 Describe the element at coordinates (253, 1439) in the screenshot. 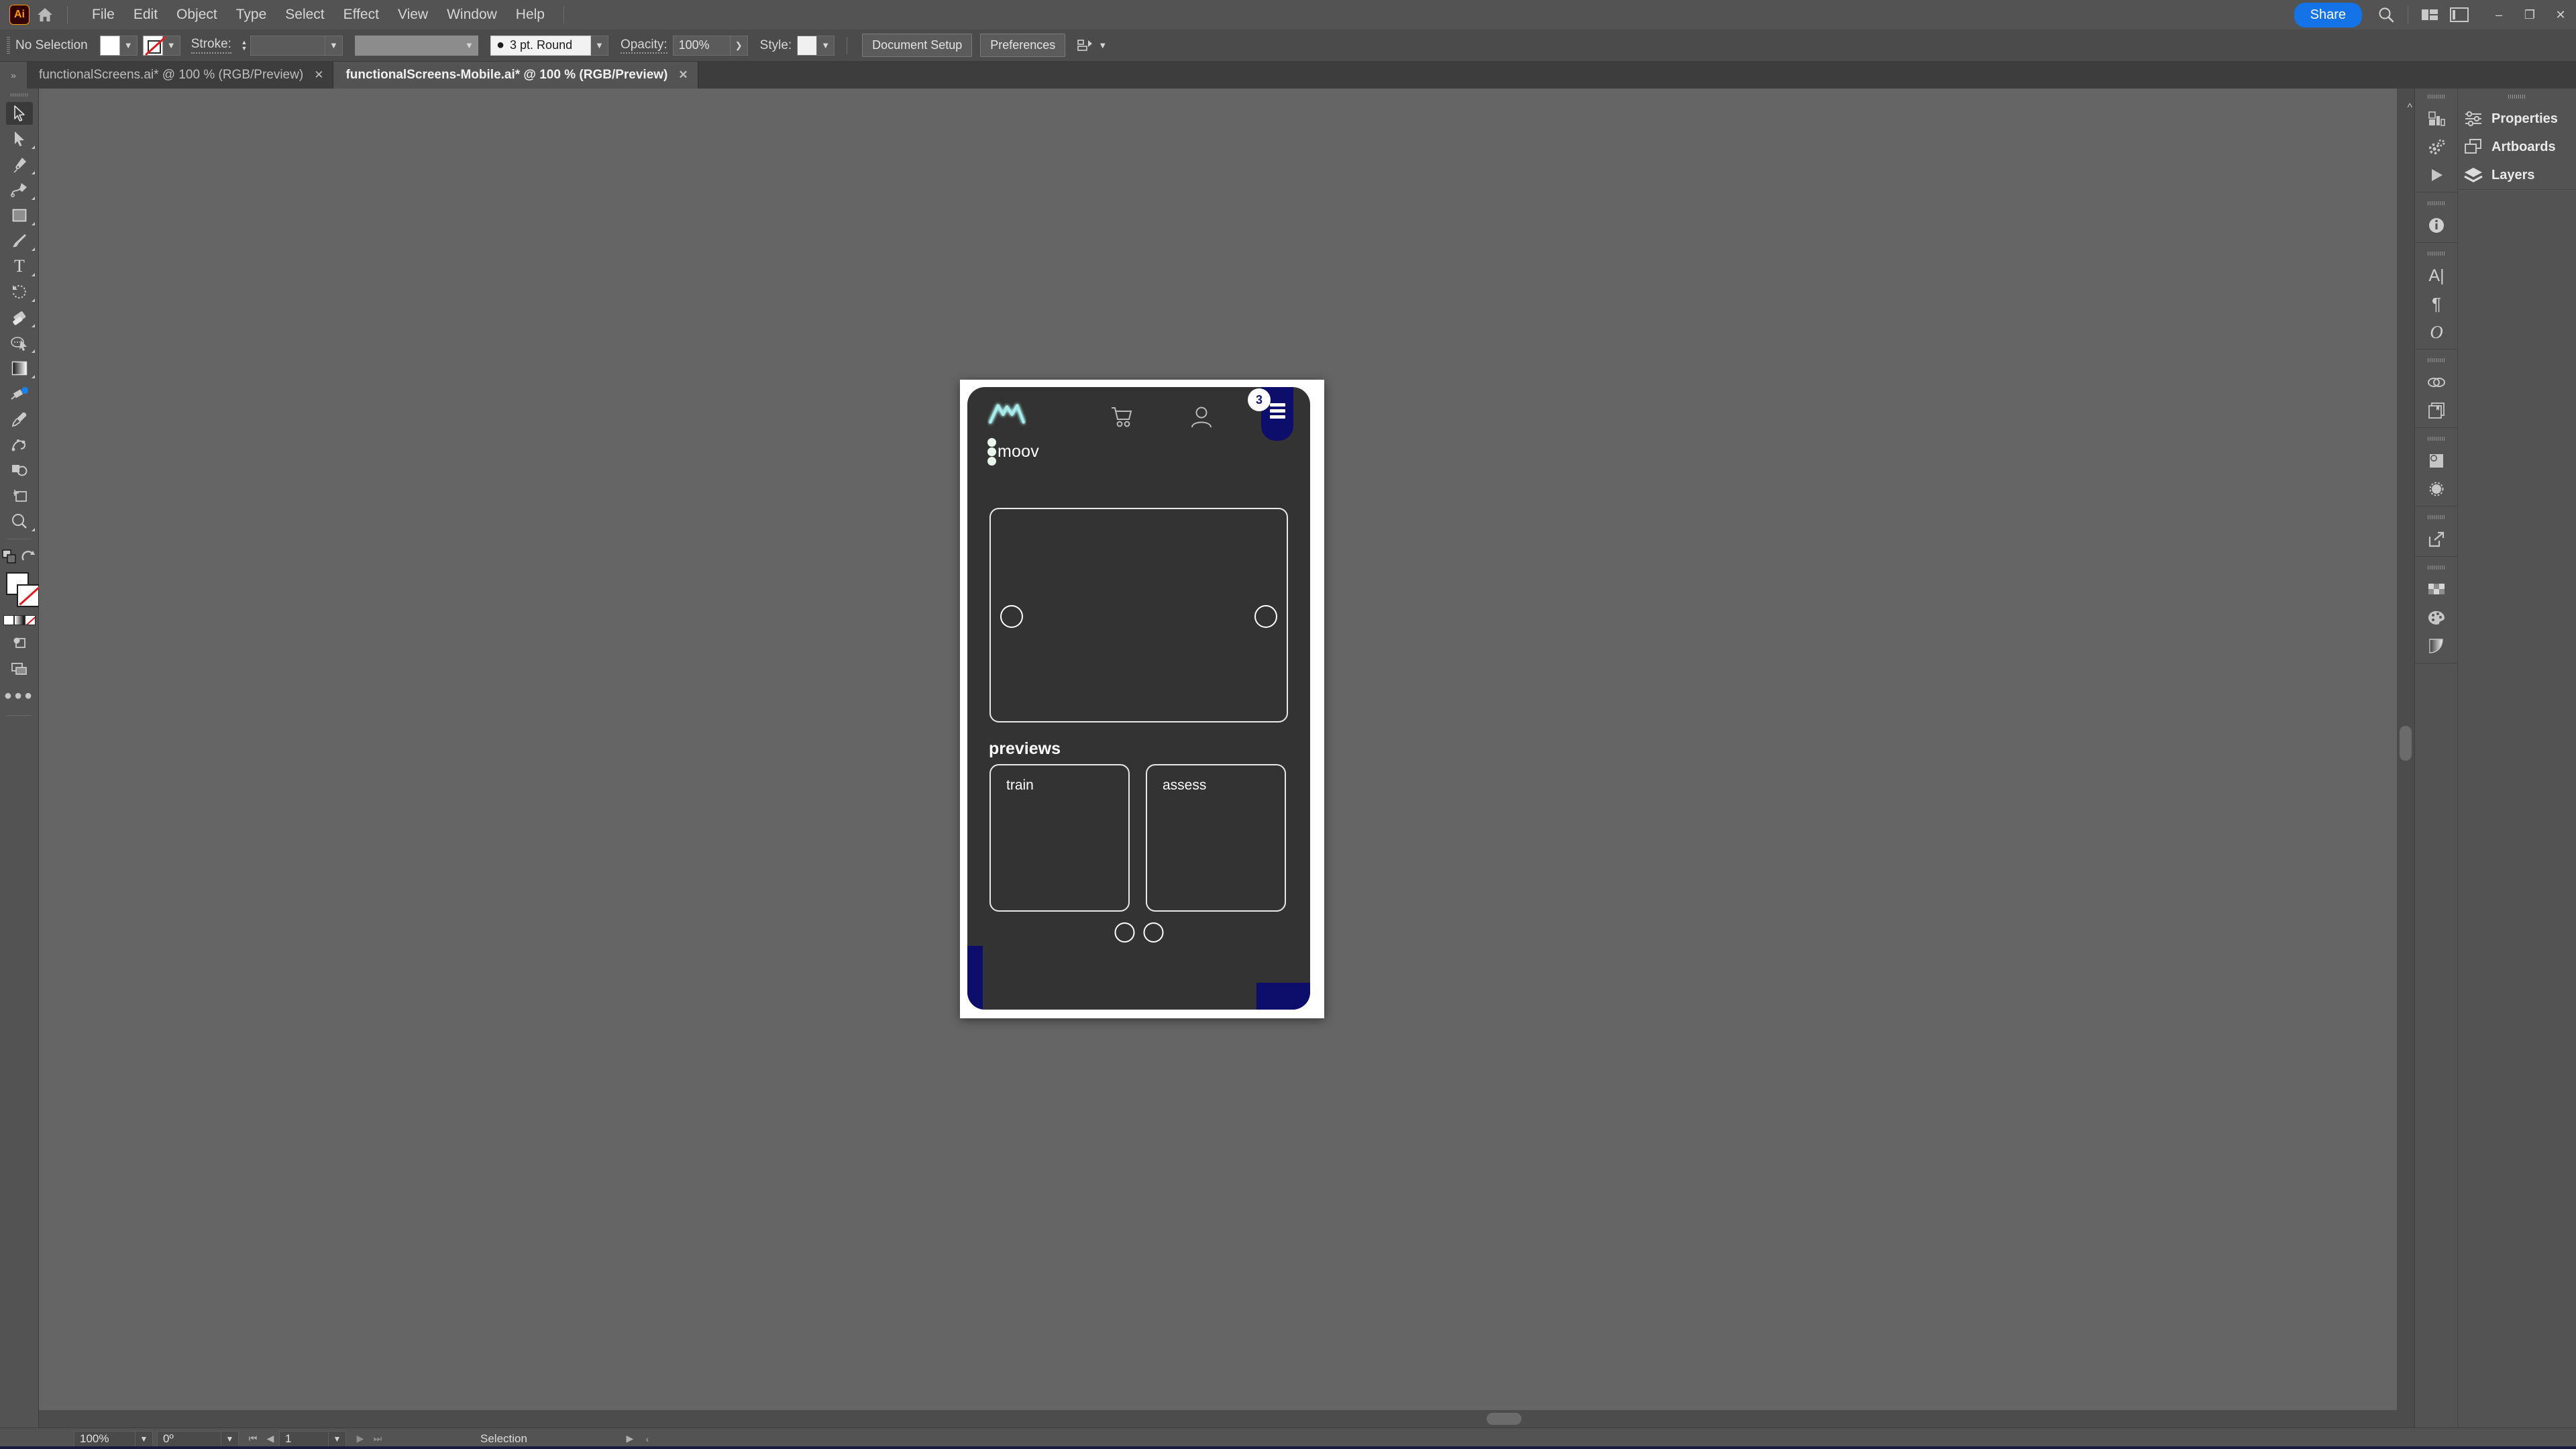

I see `first-artboard-icon: ⏮` at that location.